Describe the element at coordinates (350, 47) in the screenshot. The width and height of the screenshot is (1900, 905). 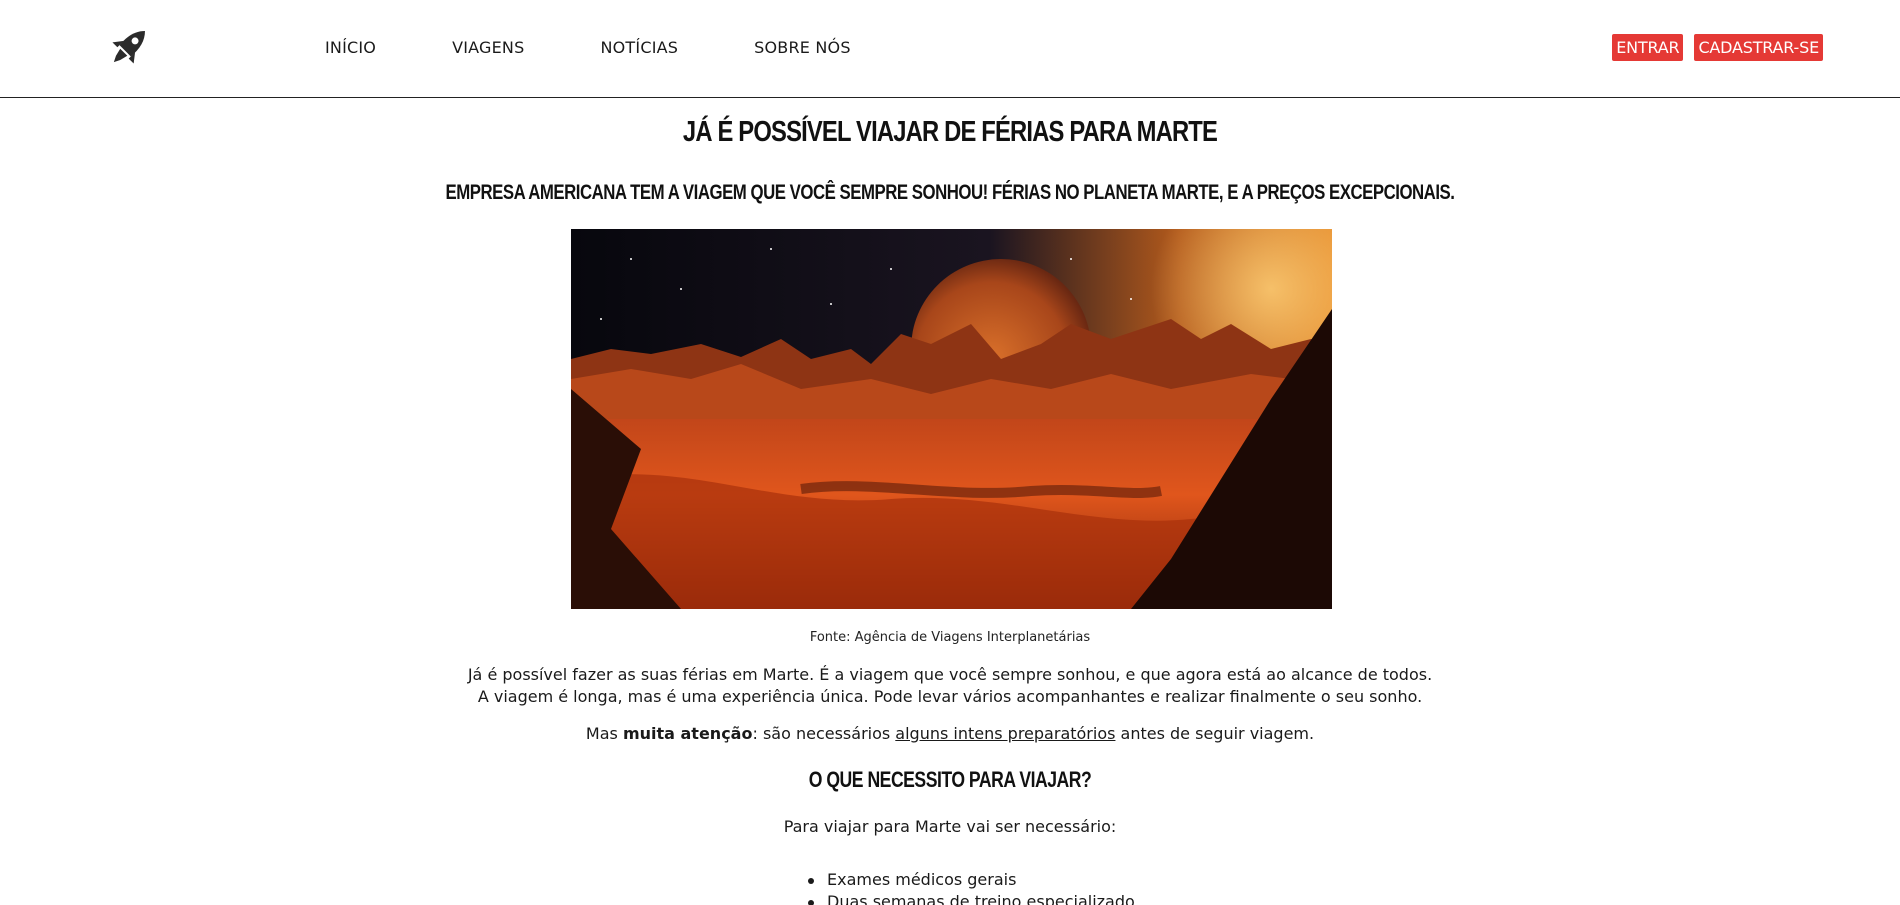
I see `nav-inicio: INÍCIO` at that location.